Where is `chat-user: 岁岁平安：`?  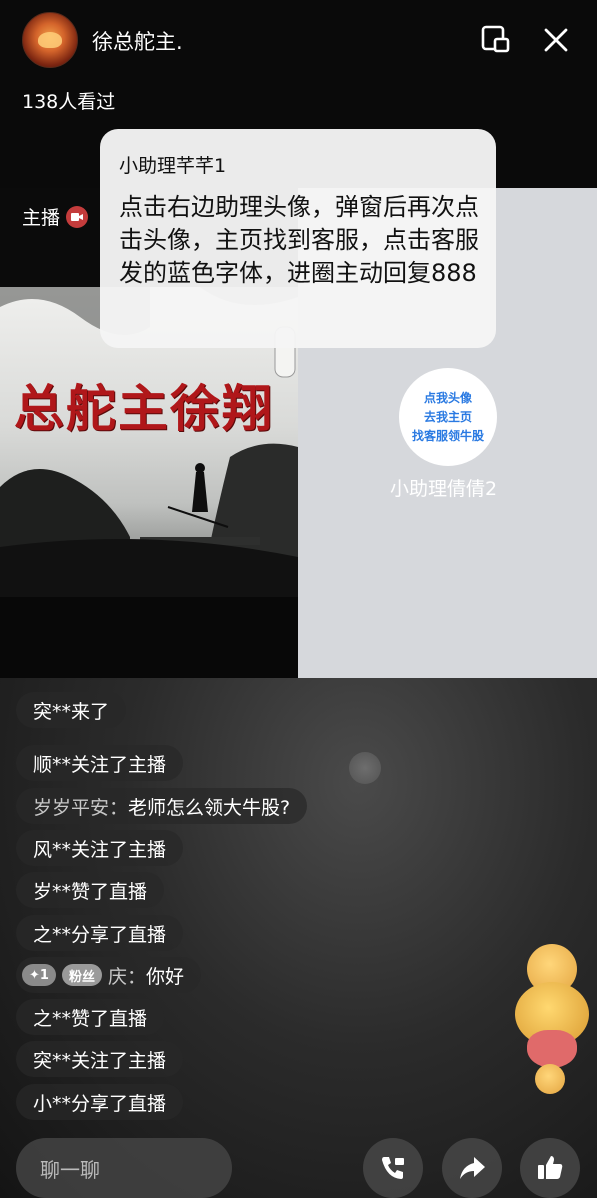 chat-user: 岁岁平安： is located at coordinates (81, 807).